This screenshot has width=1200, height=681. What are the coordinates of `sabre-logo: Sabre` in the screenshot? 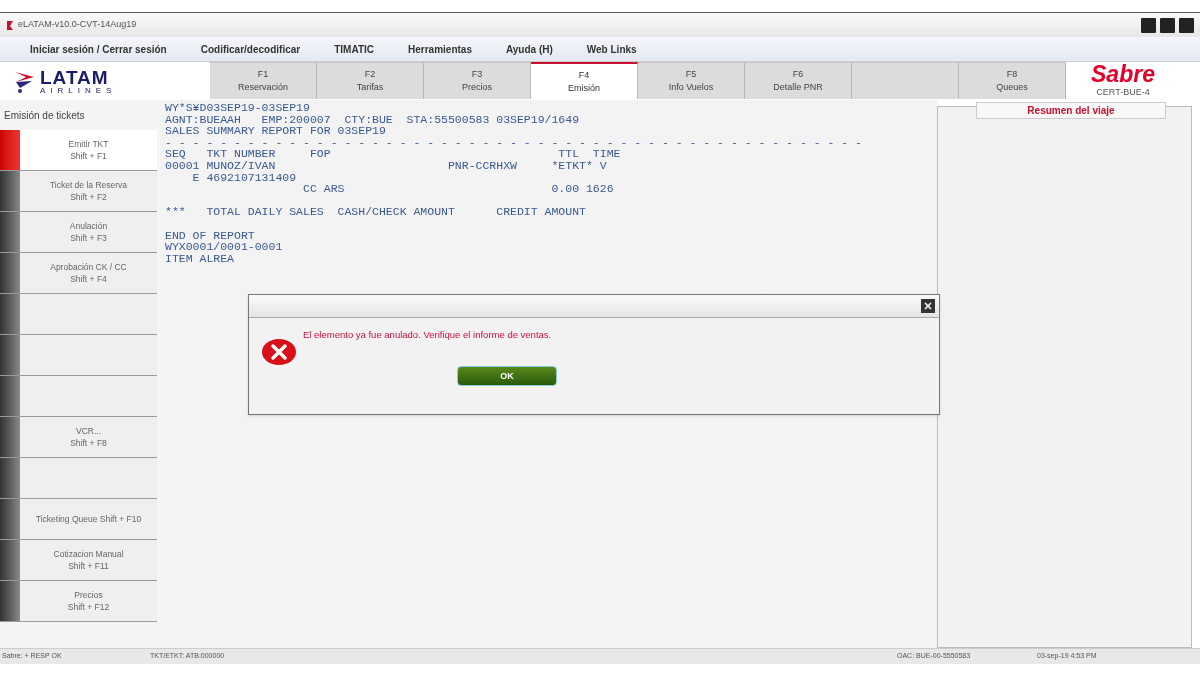 It's located at (1123, 74).